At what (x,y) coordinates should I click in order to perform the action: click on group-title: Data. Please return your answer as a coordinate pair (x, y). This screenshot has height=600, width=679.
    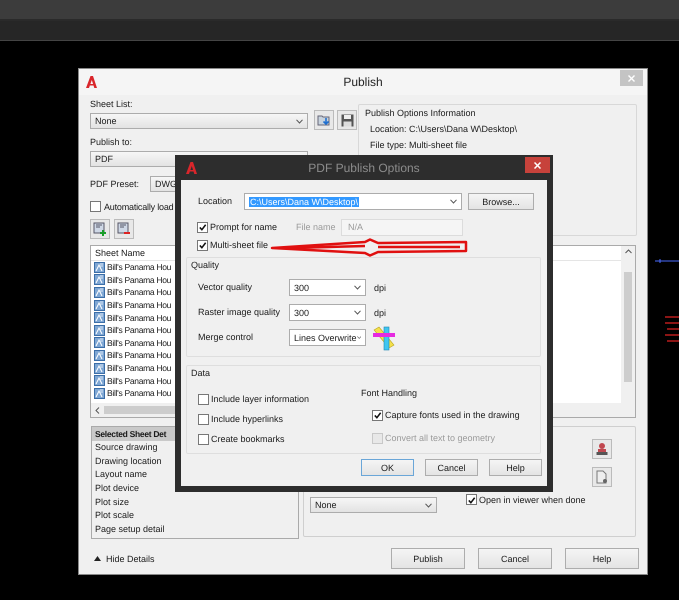
    Looking at the image, I should click on (201, 373).